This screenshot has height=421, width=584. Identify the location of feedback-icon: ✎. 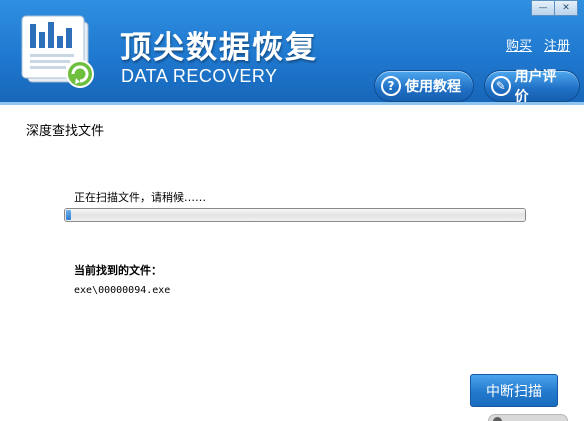
(501, 86).